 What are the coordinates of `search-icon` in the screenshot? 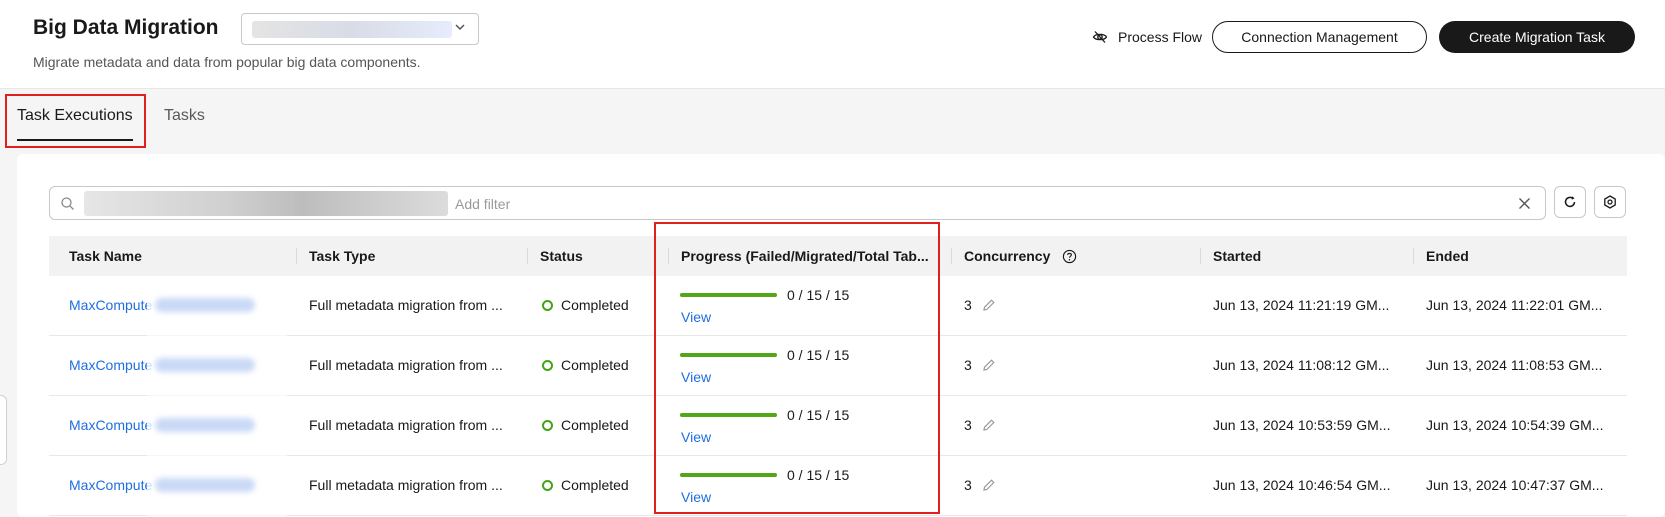 It's located at (67, 203).